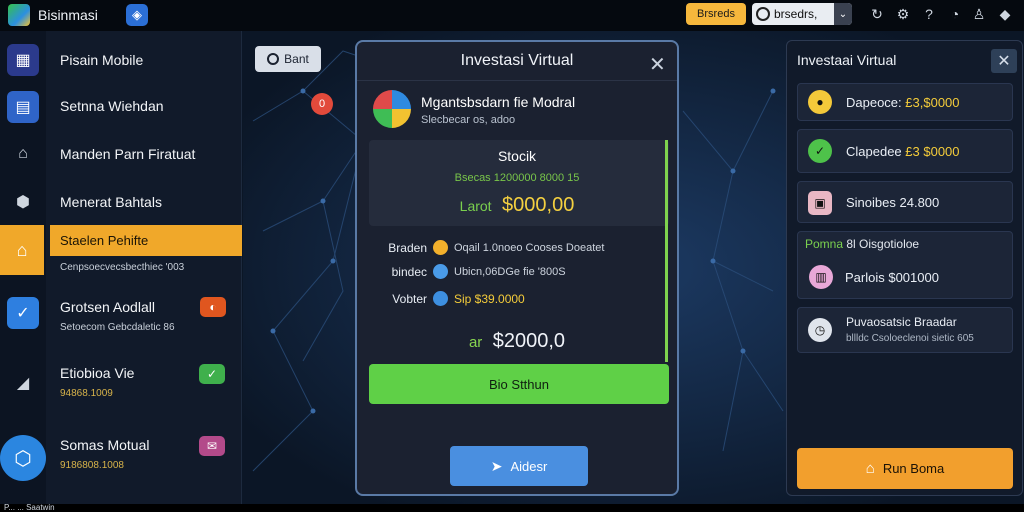 The height and width of the screenshot is (512, 1024). What do you see at coordinates (137, 15) in the screenshot?
I see `bookmark-icon: ◈` at bounding box center [137, 15].